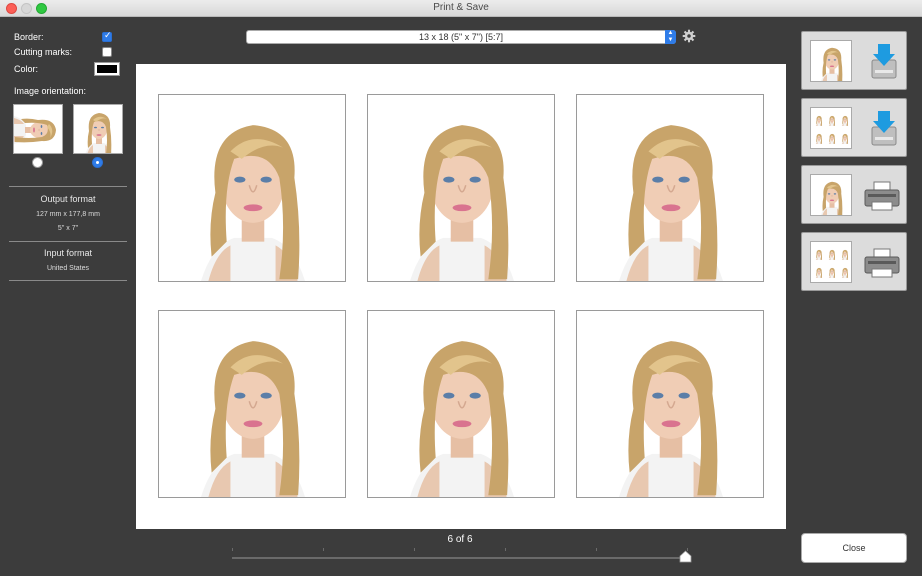 This screenshot has width=922, height=576. What do you see at coordinates (37, 162) in the screenshot?
I see `landscape-radio` at bounding box center [37, 162].